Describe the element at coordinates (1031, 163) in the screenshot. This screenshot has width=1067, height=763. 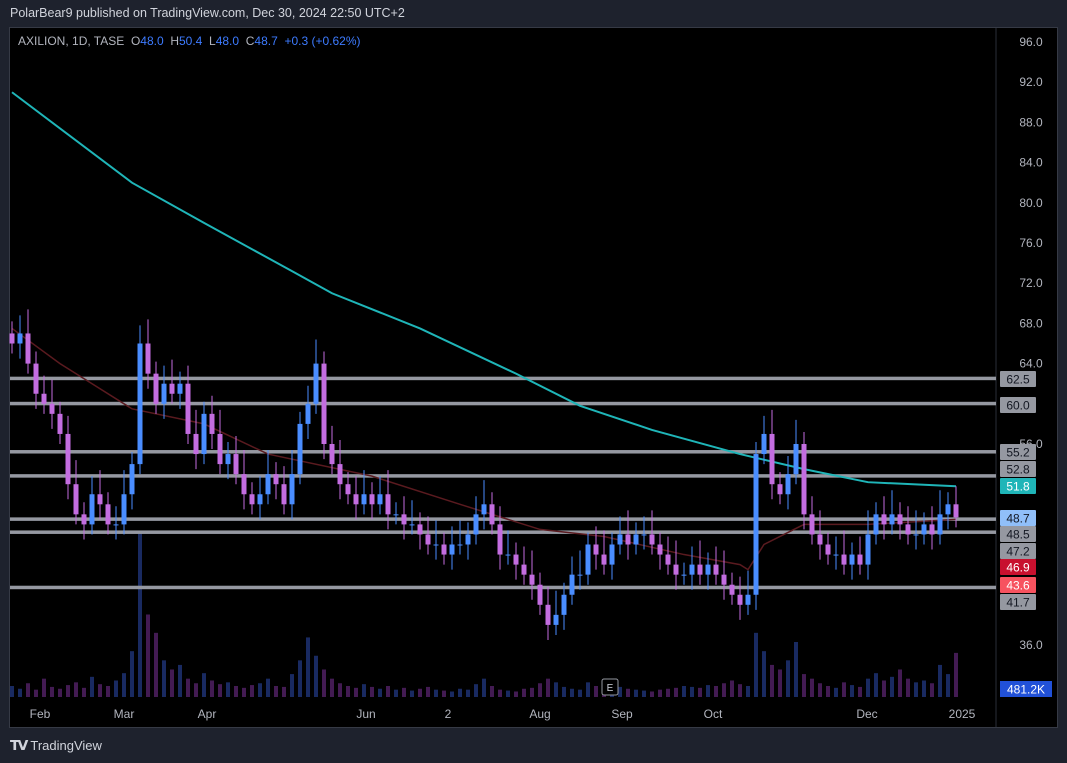
I see `price-tick-label: 84.0` at that location.